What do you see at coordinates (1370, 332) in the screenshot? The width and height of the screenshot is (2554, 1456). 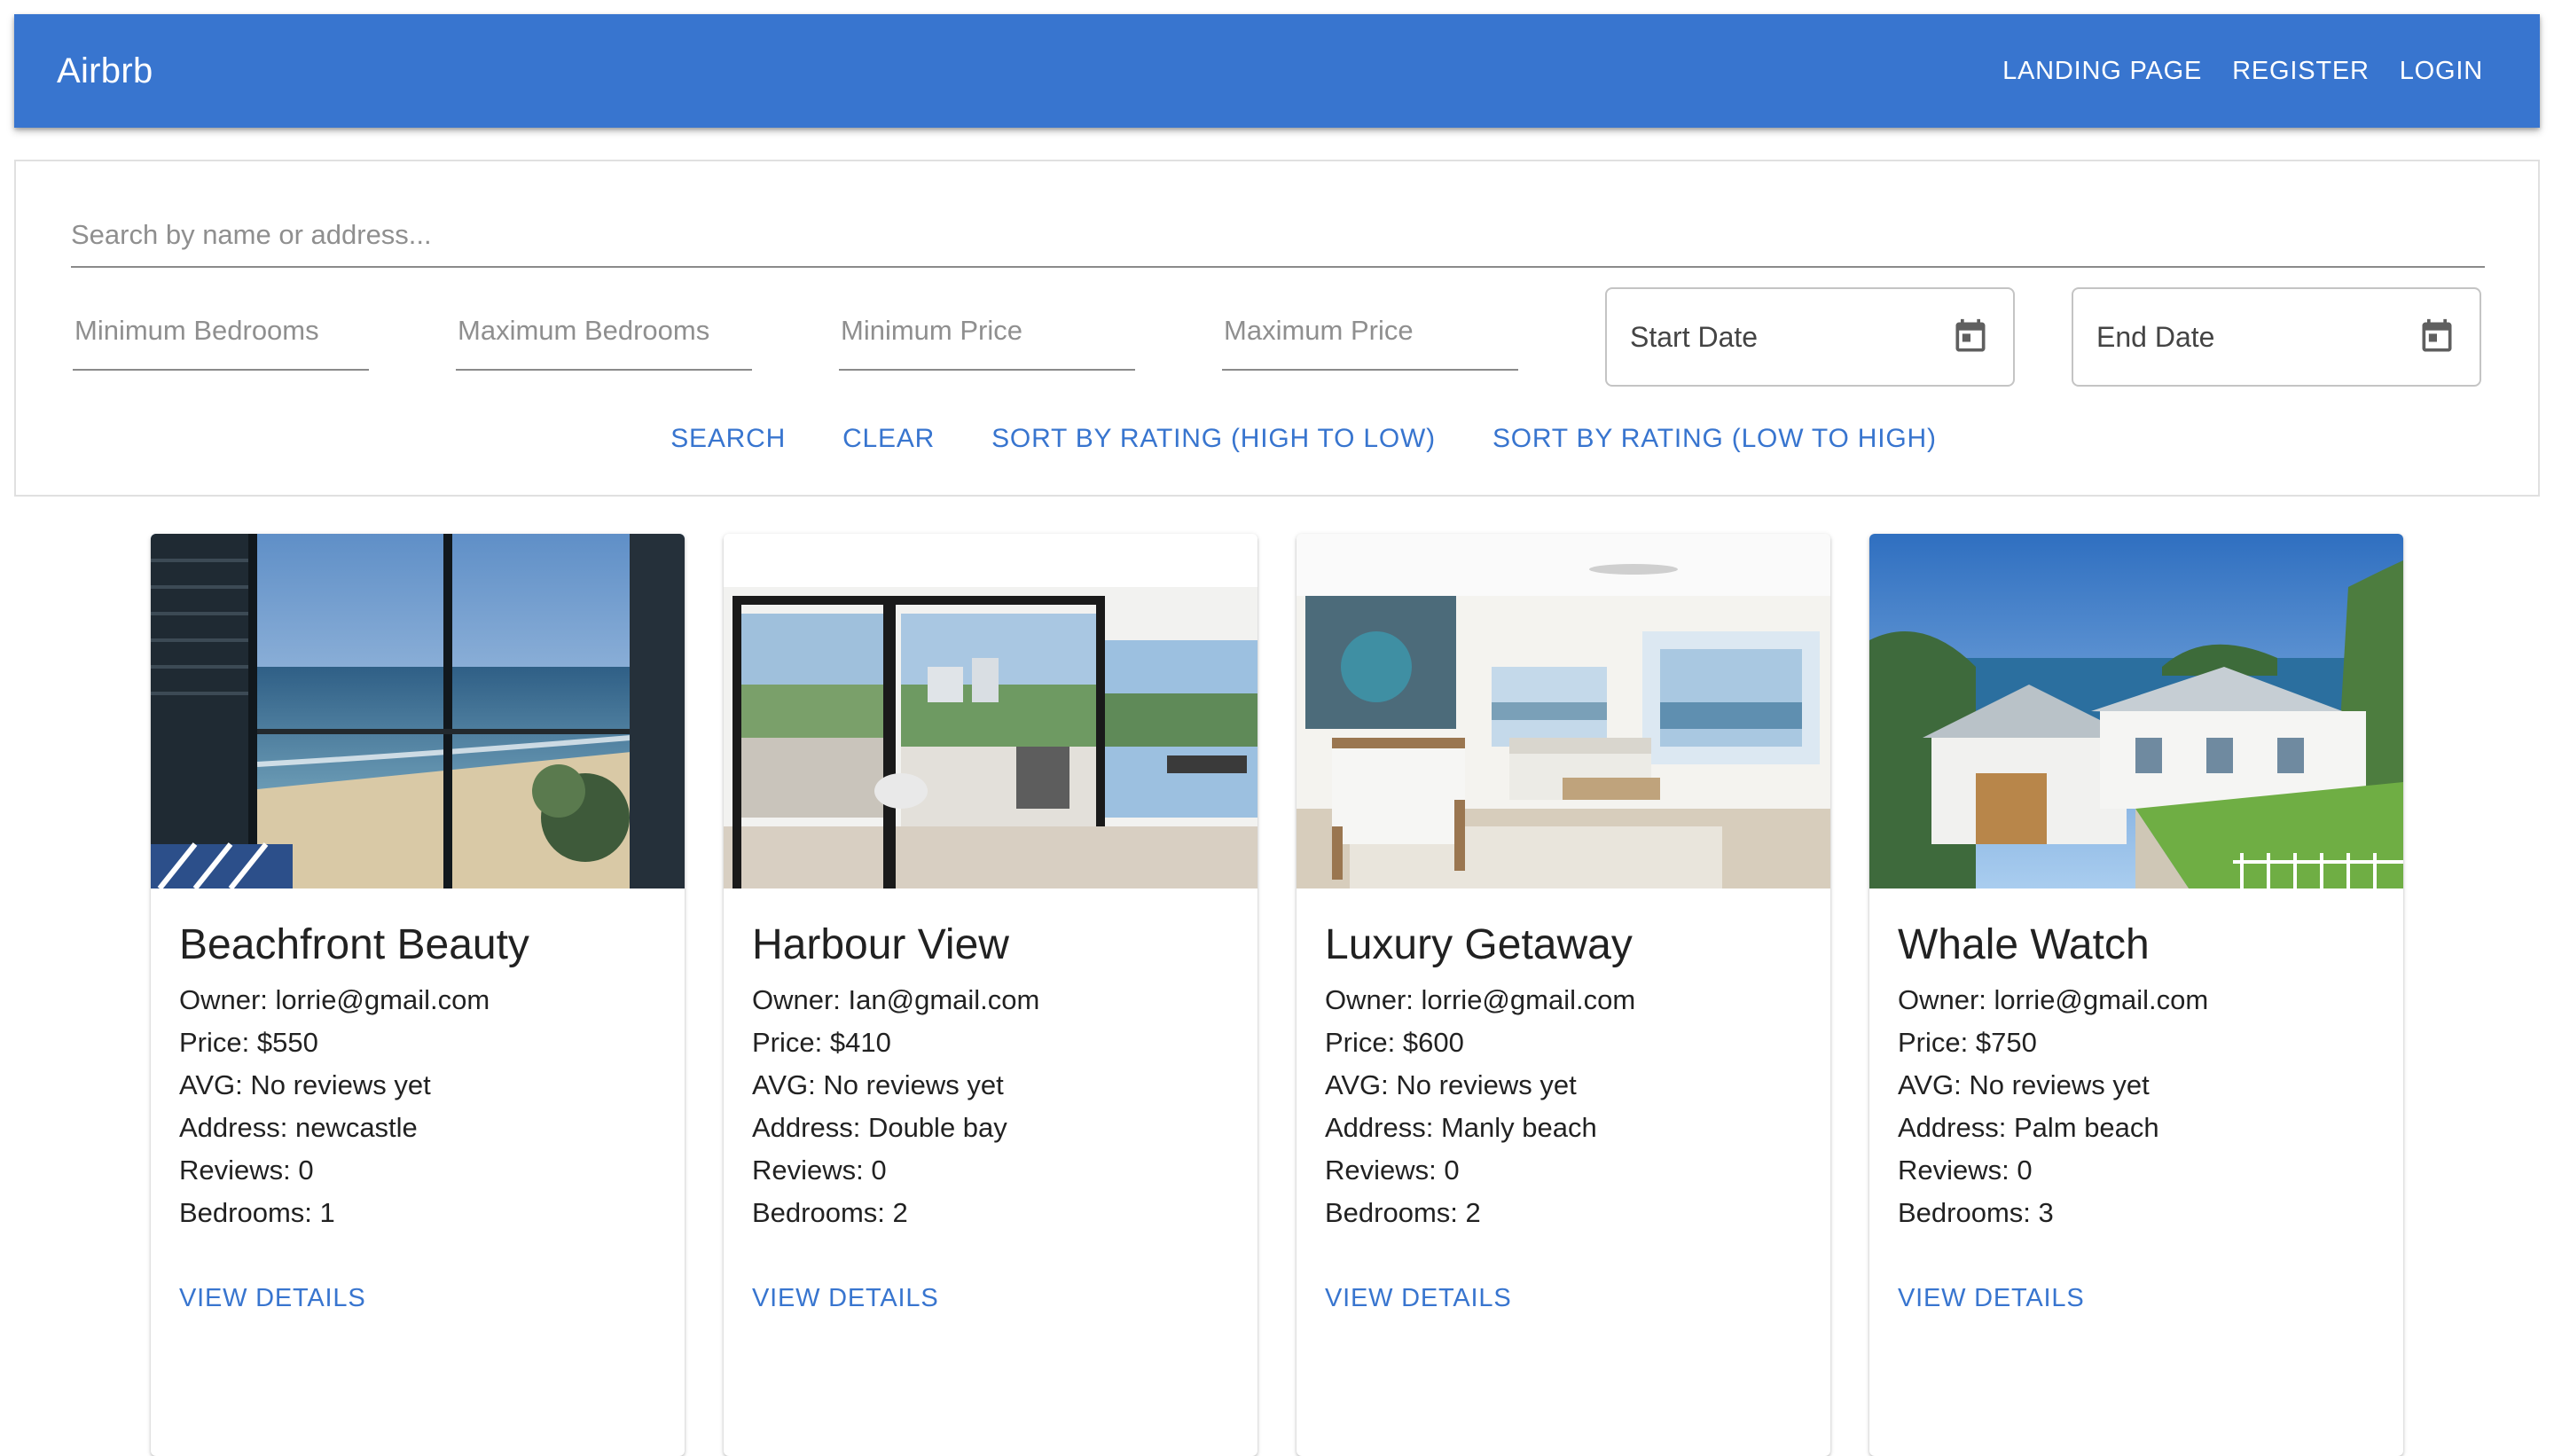 I see `max-price-field: Maximum Price` at bounding box center [1370, 332].